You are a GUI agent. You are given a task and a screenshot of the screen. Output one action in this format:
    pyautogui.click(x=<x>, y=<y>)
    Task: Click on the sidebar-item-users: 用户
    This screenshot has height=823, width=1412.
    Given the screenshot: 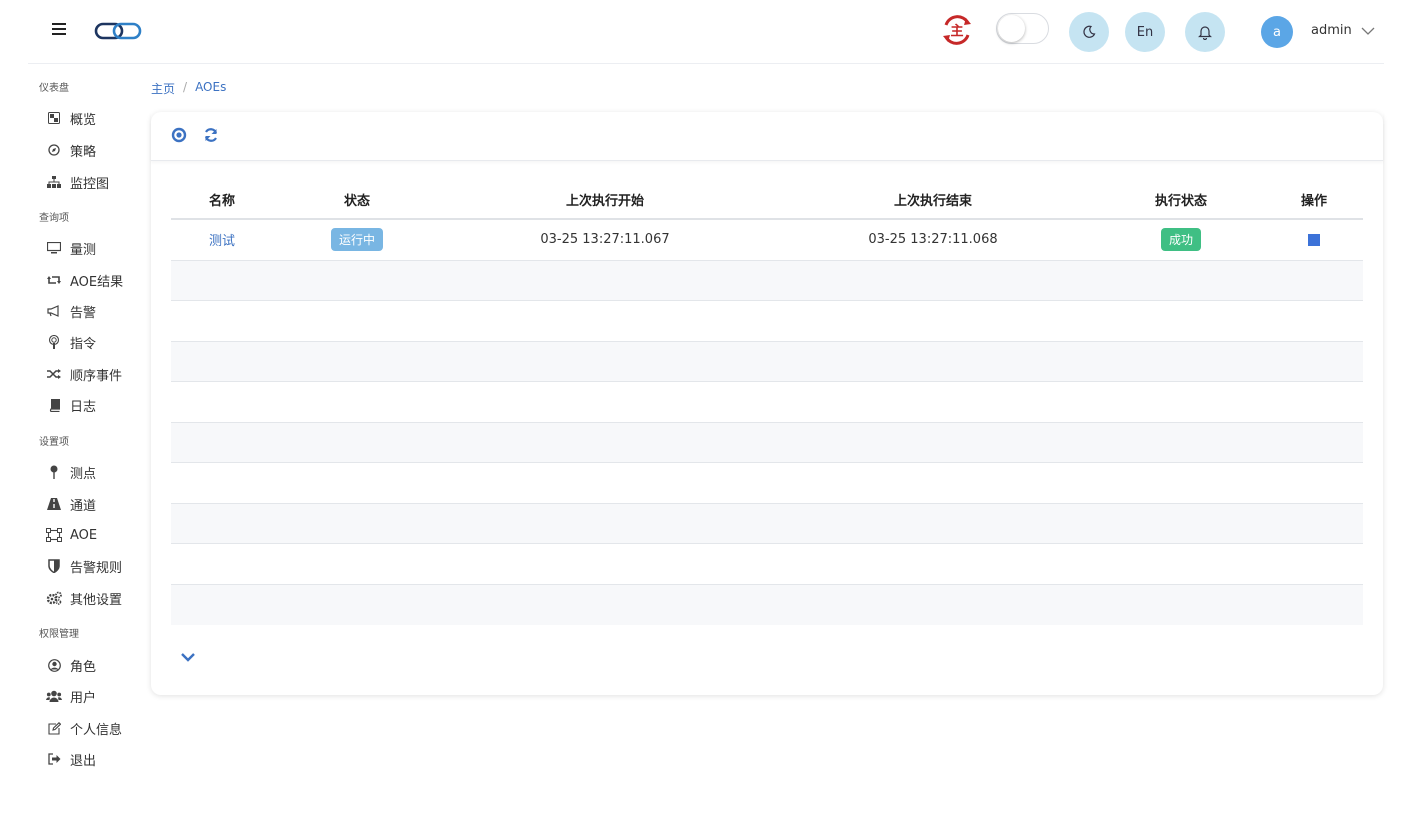 What is the action you would take?
    pyautogui.click(x=71, y=696)
    